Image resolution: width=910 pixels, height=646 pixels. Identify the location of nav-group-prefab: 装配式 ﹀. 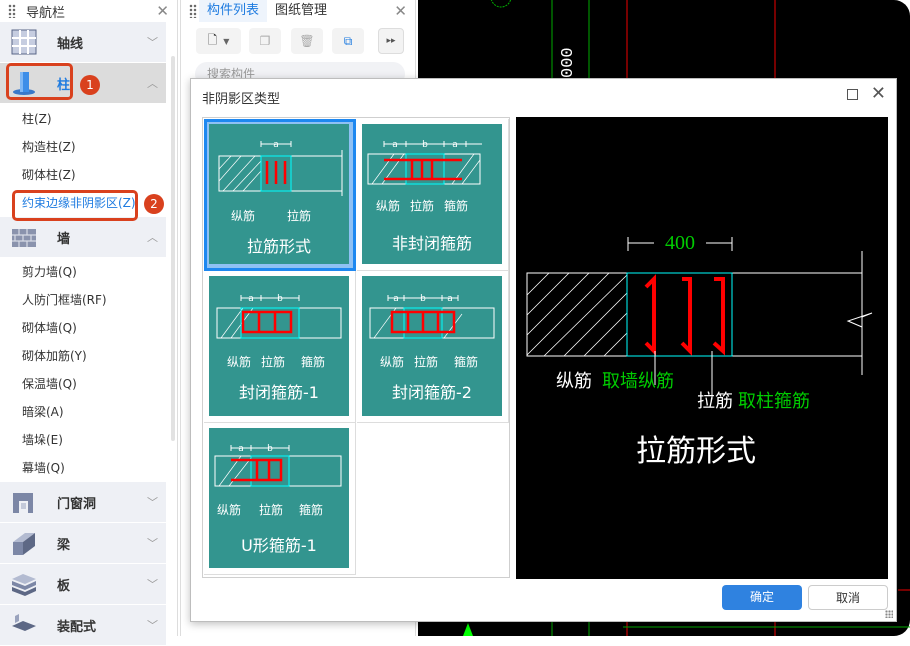
(83, 625).